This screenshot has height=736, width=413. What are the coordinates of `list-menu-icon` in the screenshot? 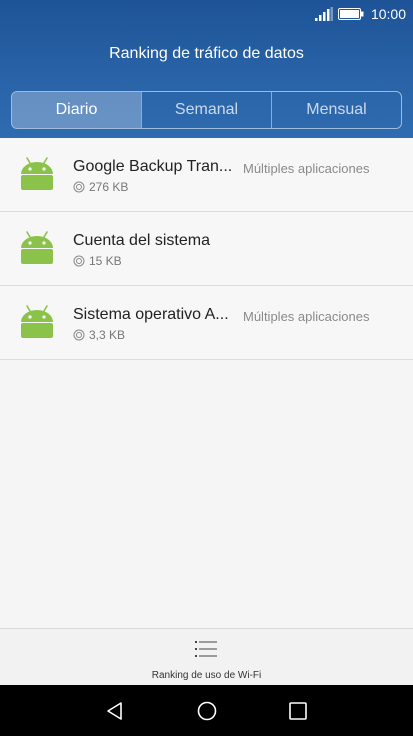 It's located at (206, 649).